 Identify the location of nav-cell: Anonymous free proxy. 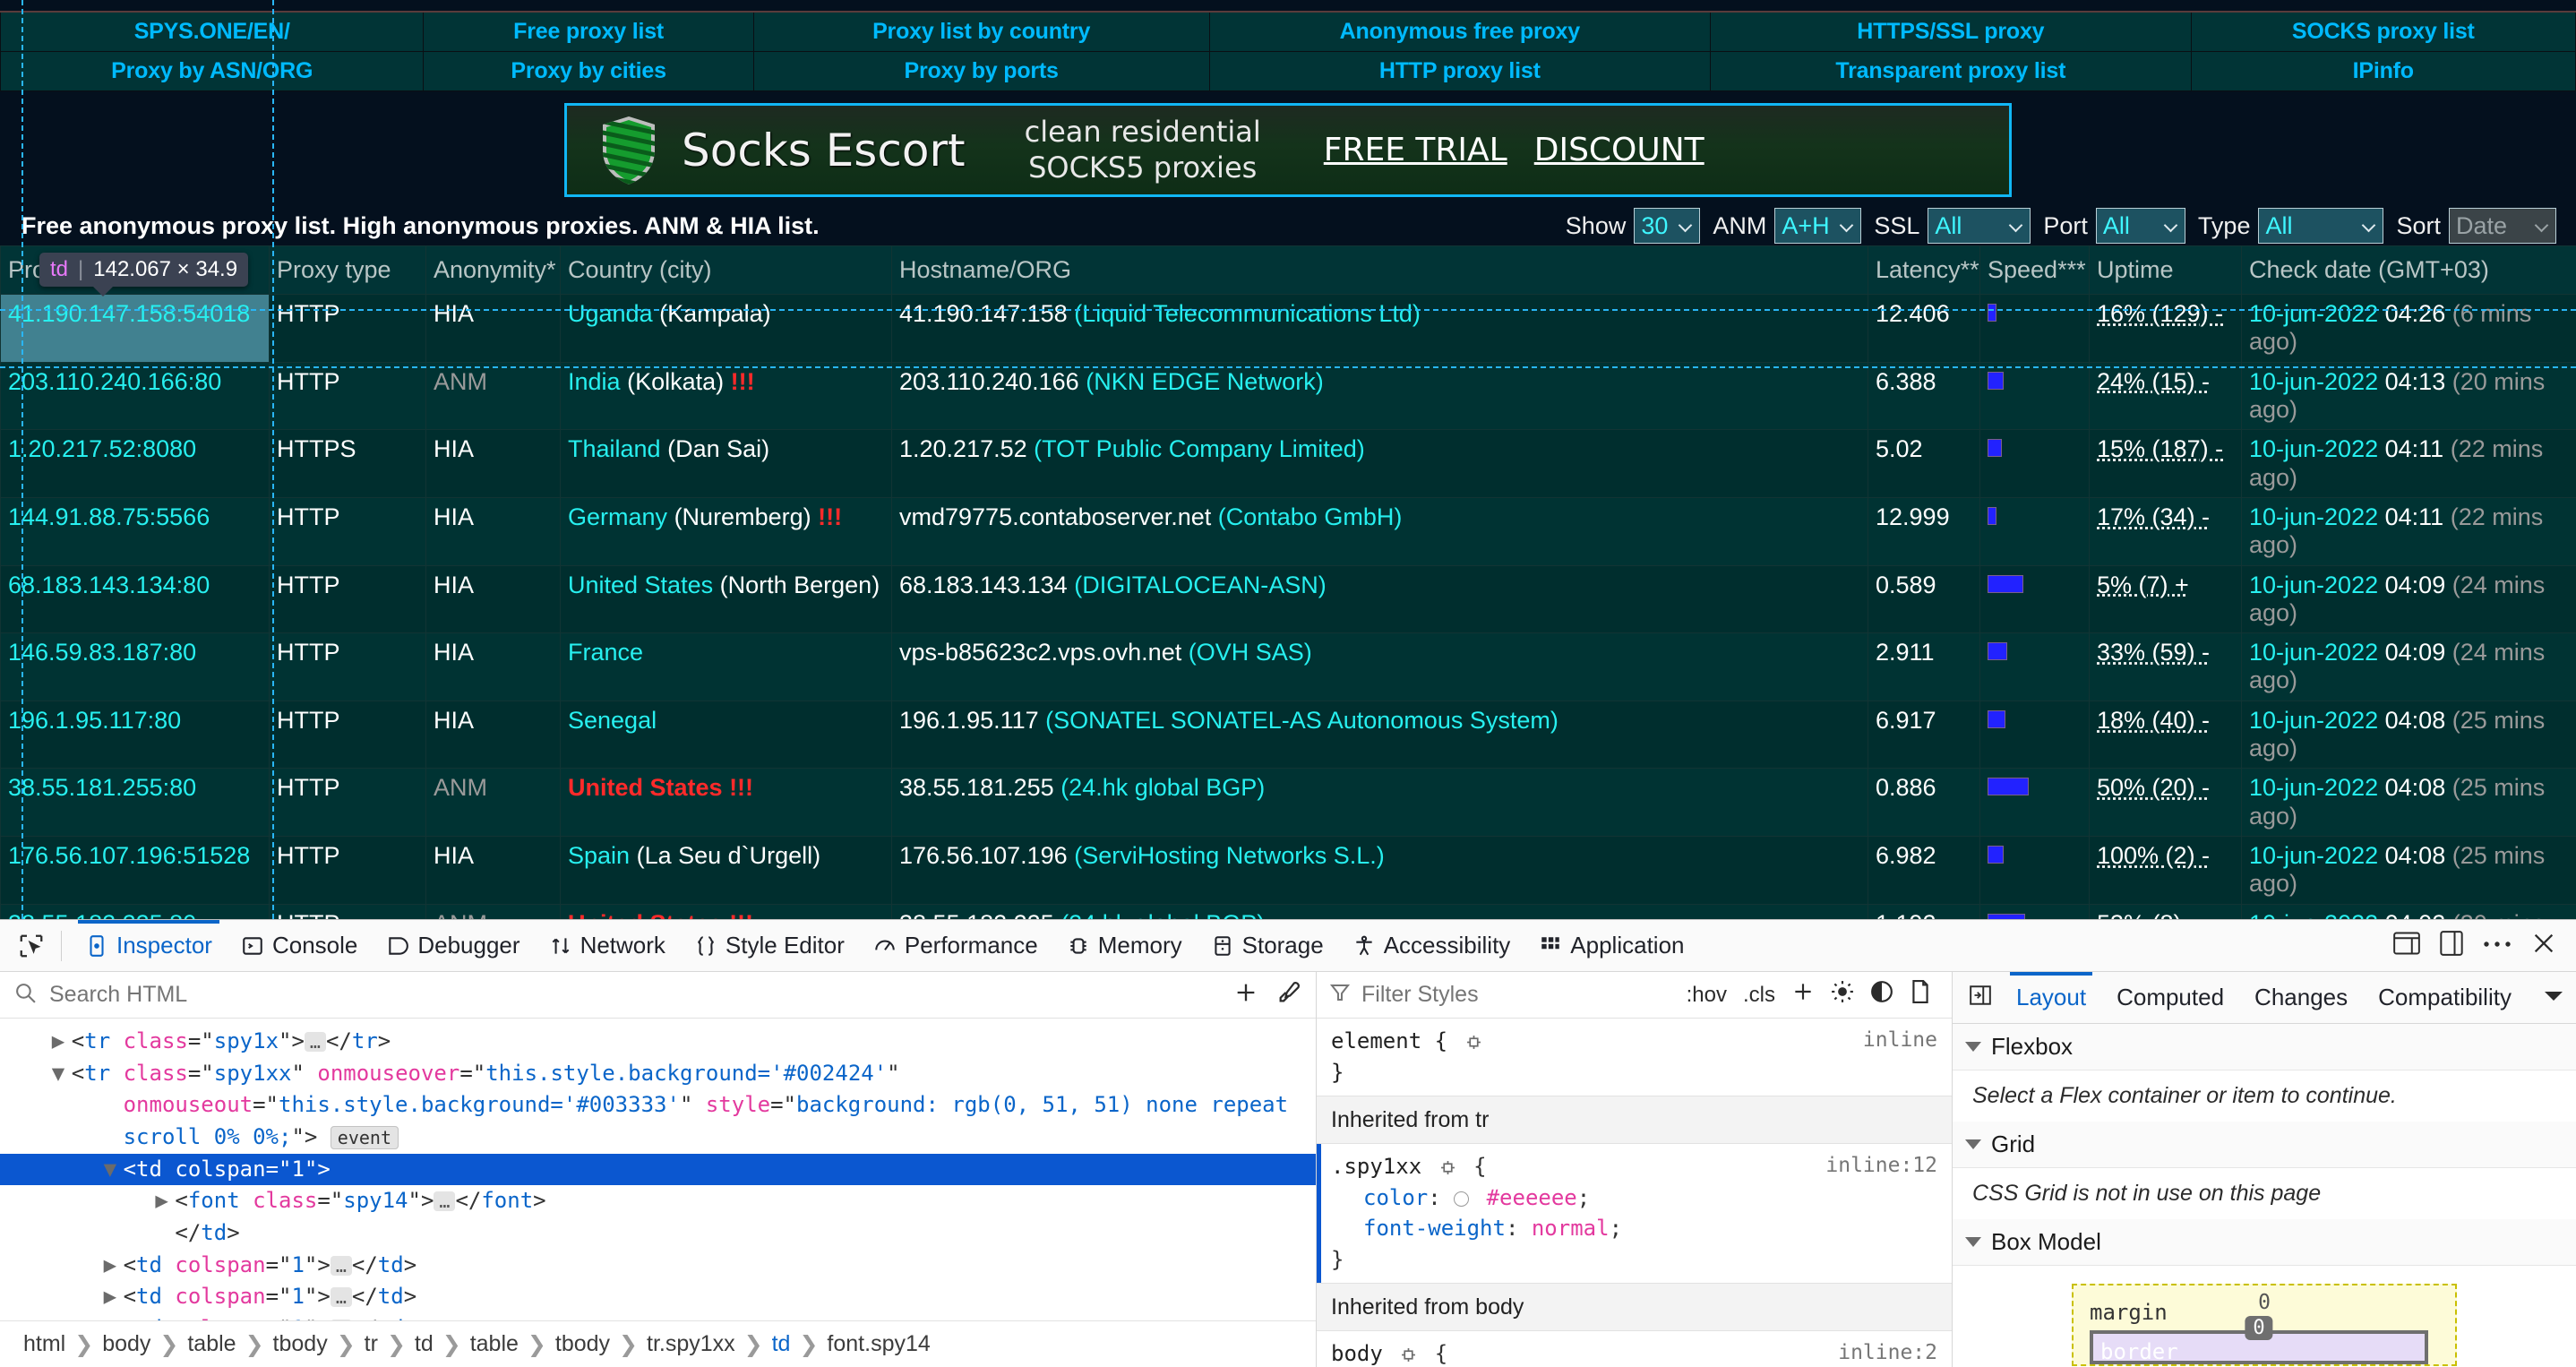
(1460, 31).